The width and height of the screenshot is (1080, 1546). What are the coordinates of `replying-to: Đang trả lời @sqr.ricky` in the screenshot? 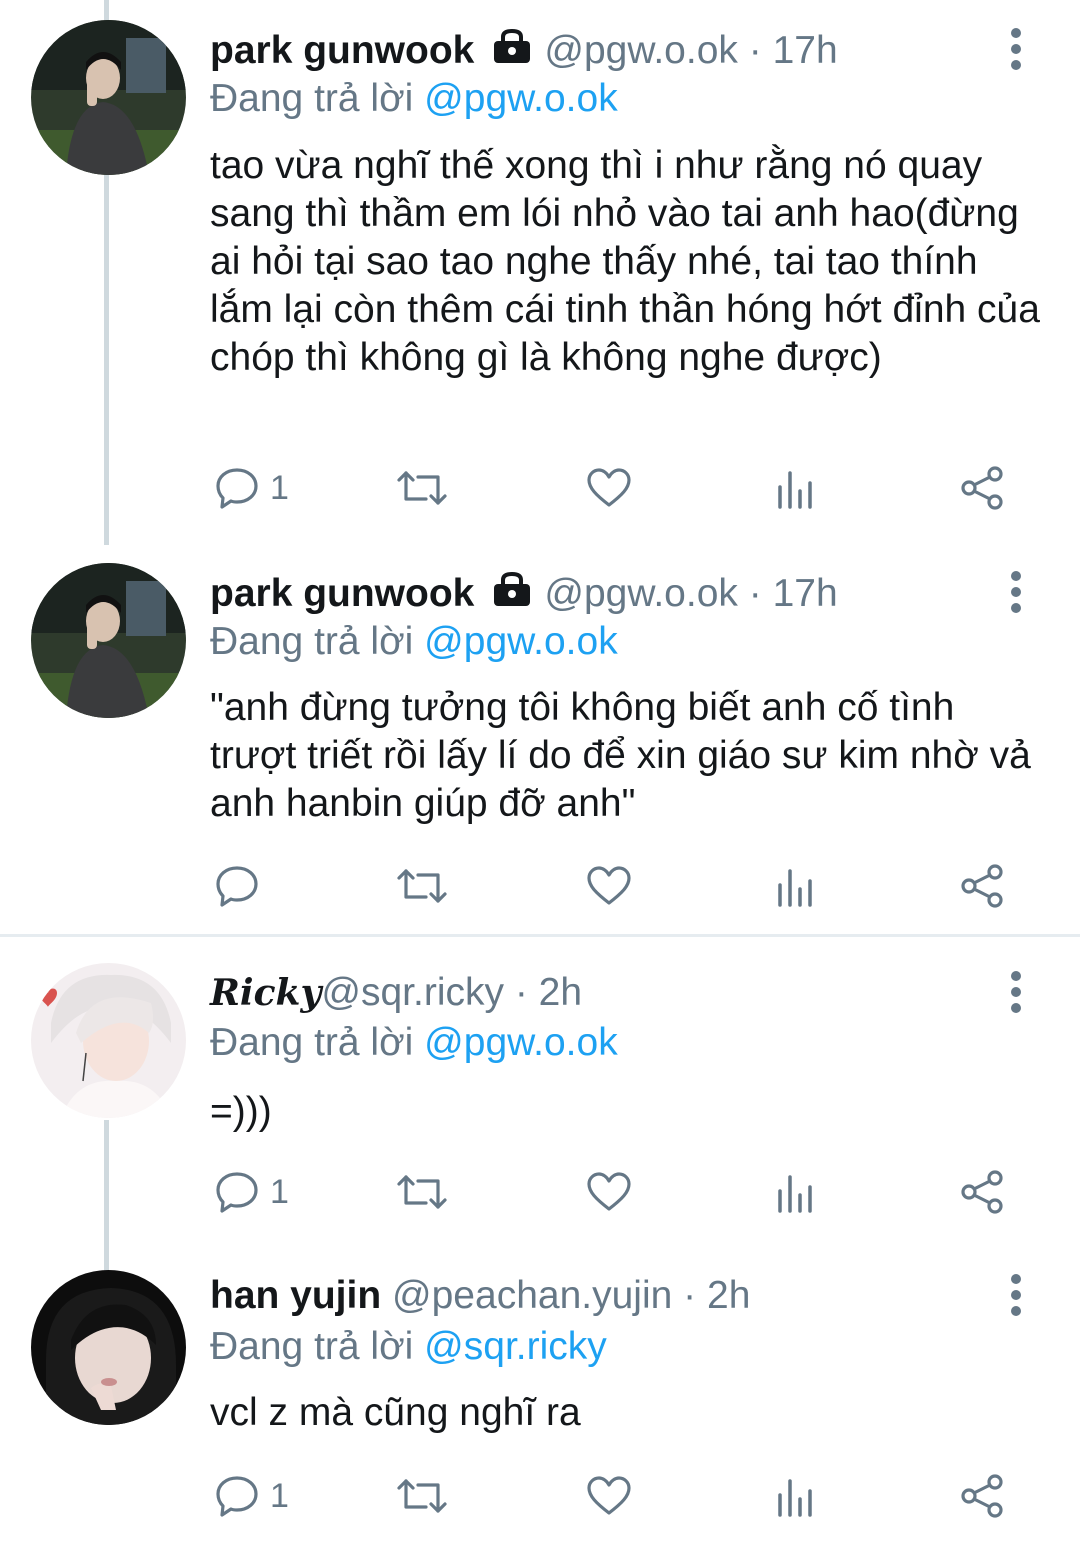 It's located at (408, 1347).